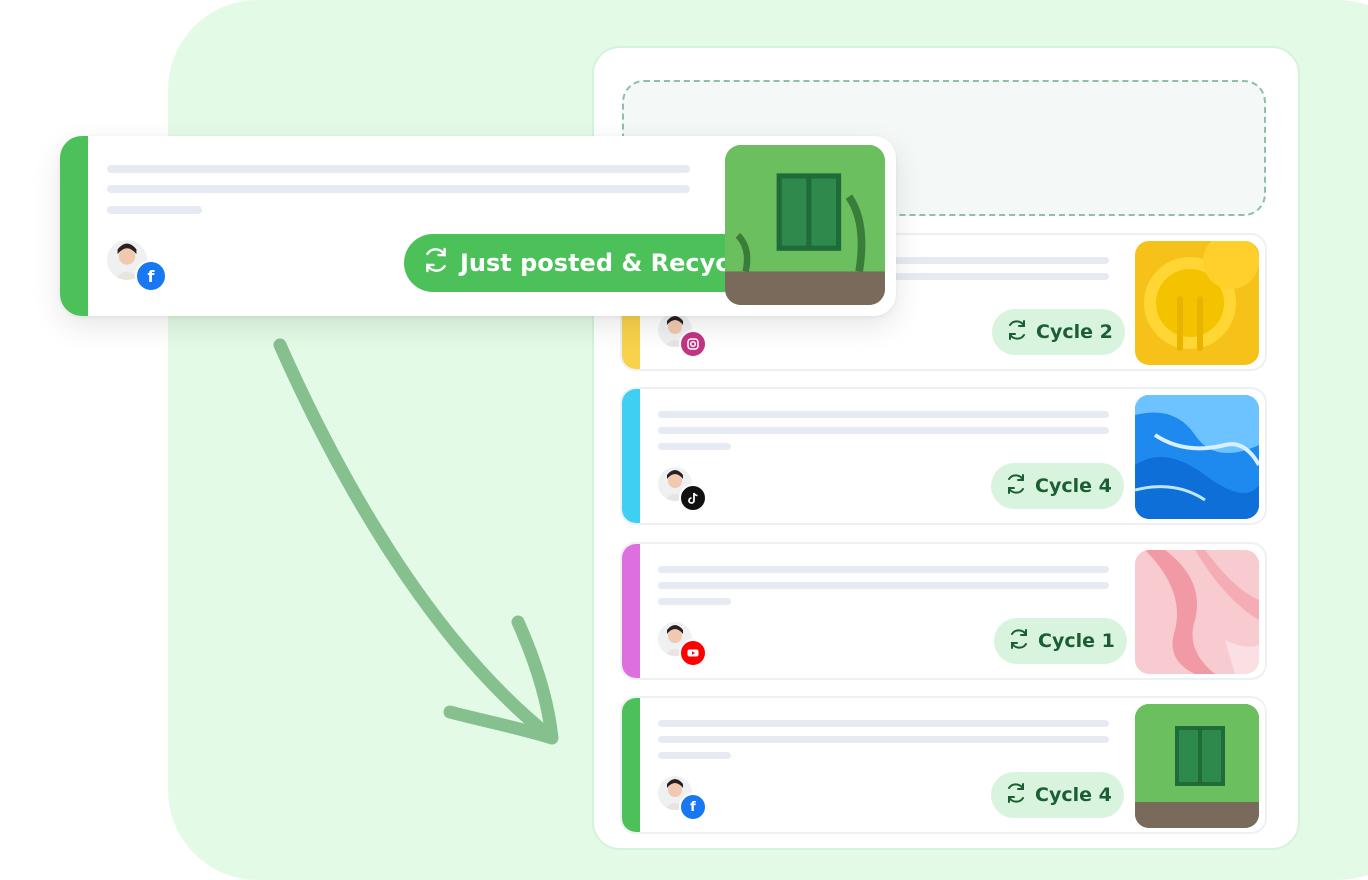 The width and height of the screenshot is (1368, 880). Describe the element at coordinates (805, 225) in the screenshot. I see `green-window-image` at that location.